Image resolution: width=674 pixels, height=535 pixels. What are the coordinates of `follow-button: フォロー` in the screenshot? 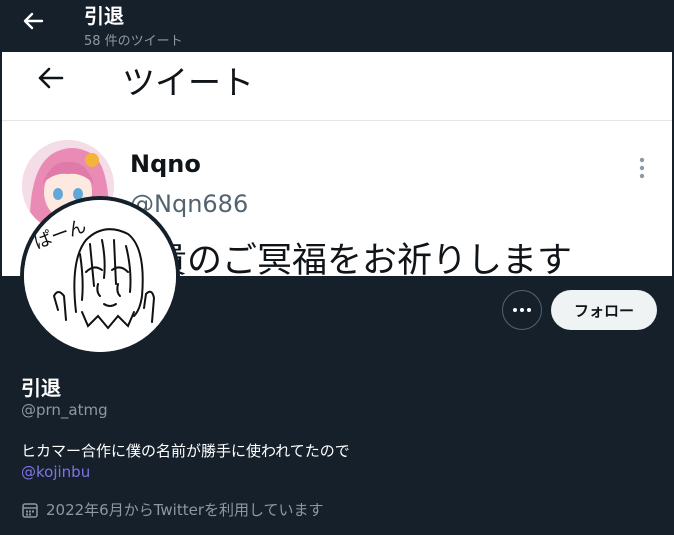 It's located at (604, 310).